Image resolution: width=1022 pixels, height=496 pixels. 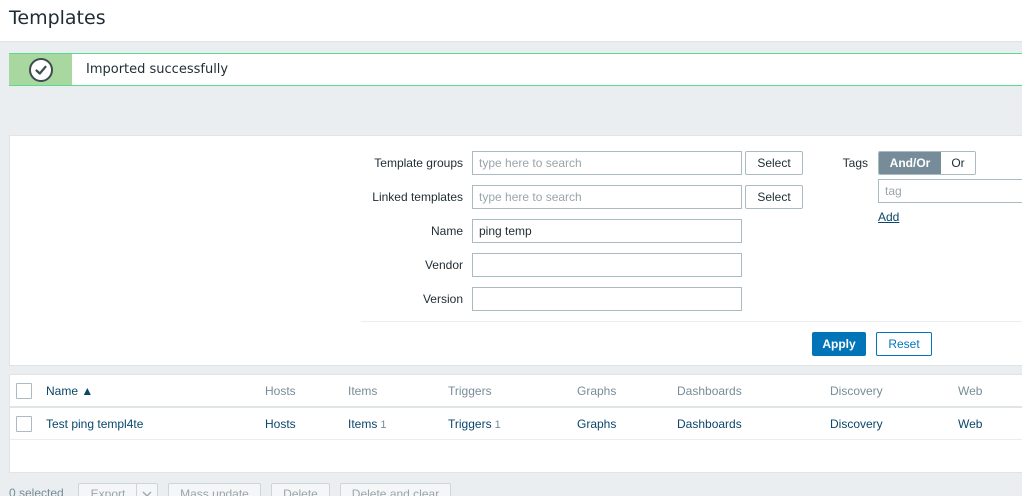 What do you see at coordinates (515, 69) in the screenshot?
I see `success-message: Imported successfully` at bounding box center [515, 69].